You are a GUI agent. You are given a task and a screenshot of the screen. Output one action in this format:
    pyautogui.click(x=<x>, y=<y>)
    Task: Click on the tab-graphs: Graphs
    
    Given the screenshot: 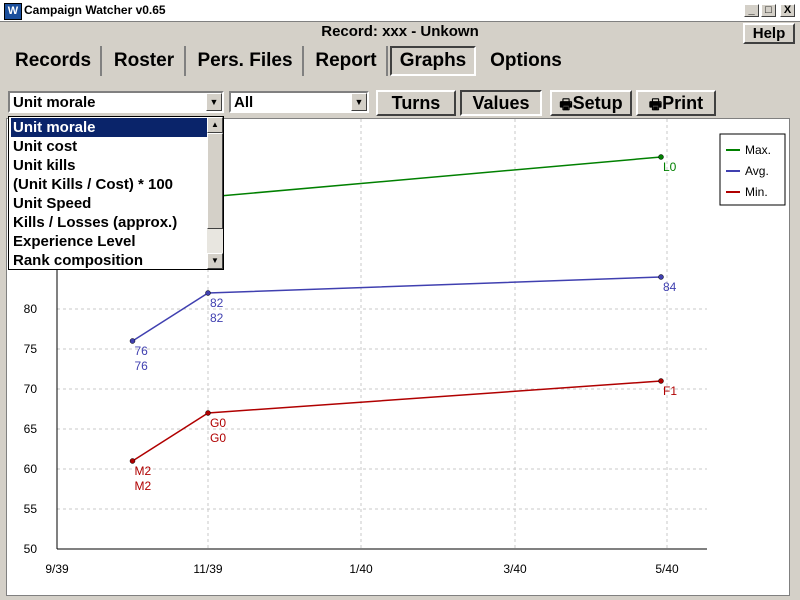 What is the action you would take?
    pyautogui.click(x=433, y=61)
    